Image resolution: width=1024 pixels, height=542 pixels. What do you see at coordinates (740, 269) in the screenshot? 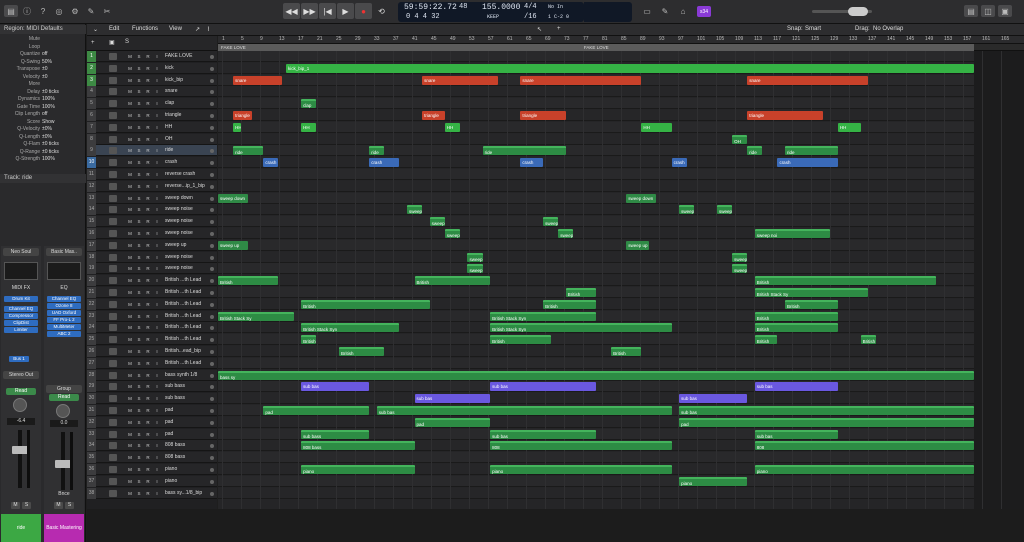
I see `region: sweep` at bounding box center [740, 269].